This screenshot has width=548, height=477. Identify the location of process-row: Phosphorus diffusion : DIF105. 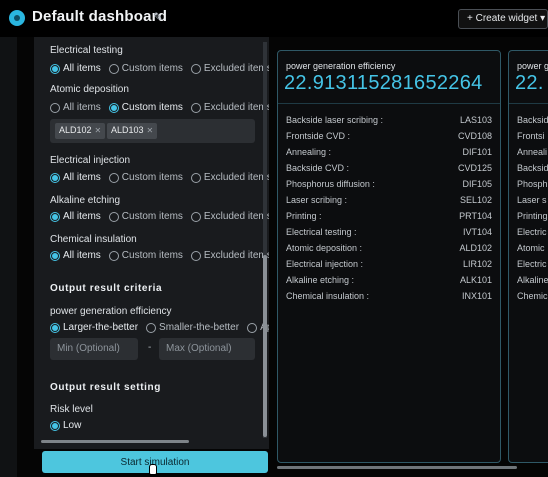
(389, 184).